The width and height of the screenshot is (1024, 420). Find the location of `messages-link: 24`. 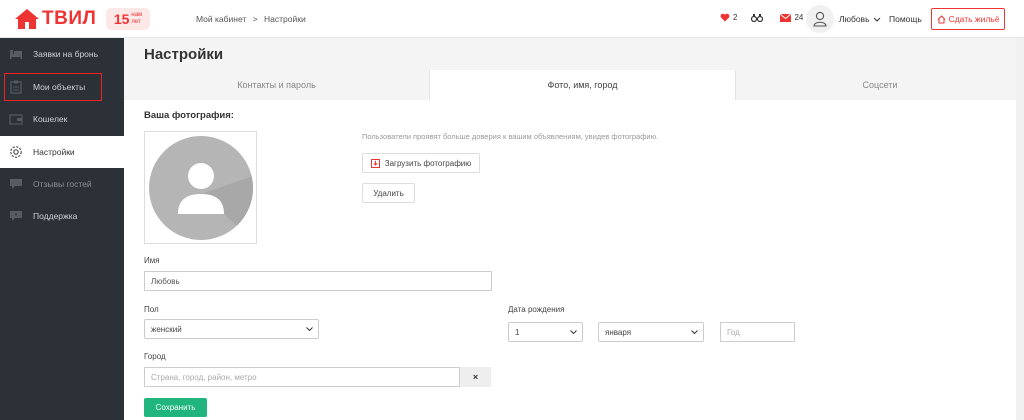

messages-link: 24 is located at coordinates (791, 17).